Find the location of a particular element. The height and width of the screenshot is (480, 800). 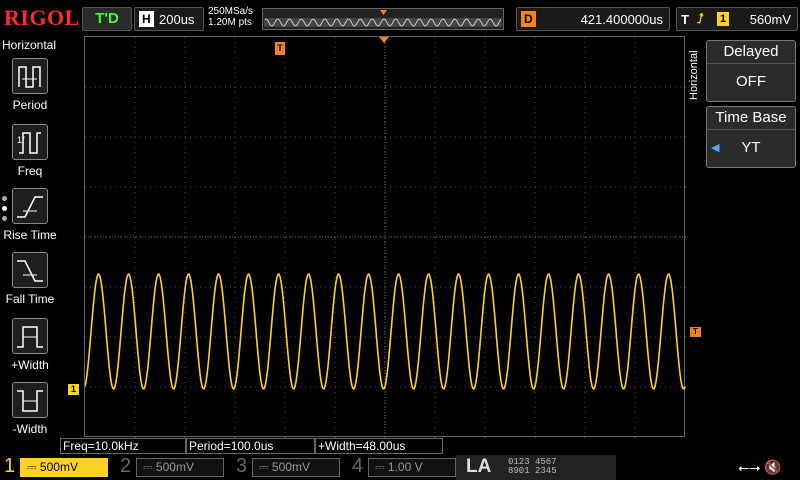

horizontal-label: H is located at coordinates (146, 19).